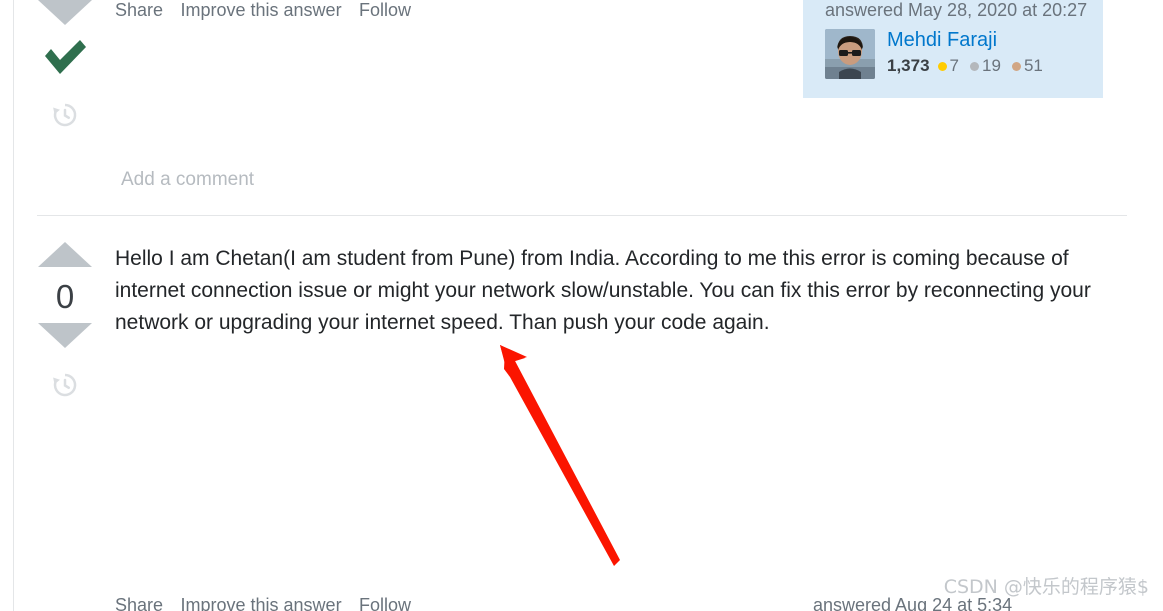 The height and width of the screenshot is (611, 1163). I want to click on answer-actions-accepted: Share Improve this answer Follow, so click(269, 10).